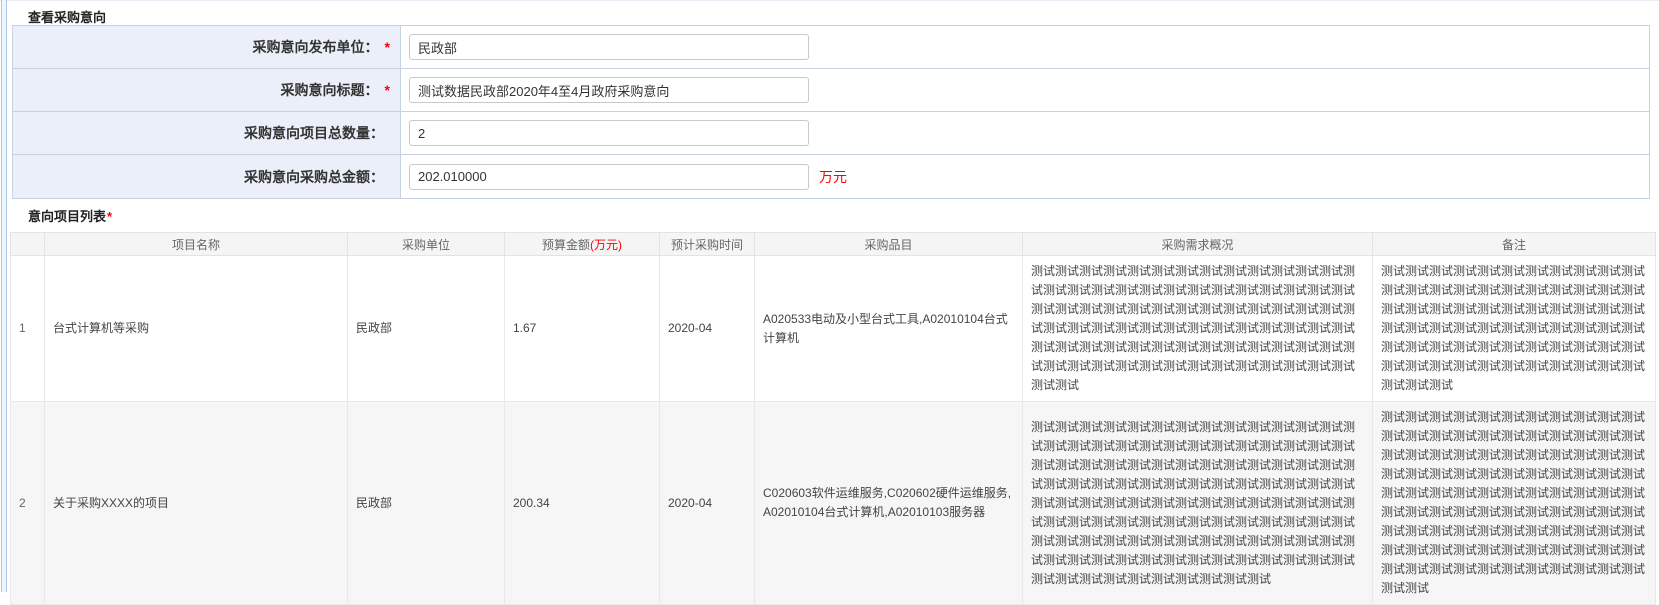  What do you see at coordinates (426, 244) in the screenshot?
I see `col-header-purchase-unit: 采购单位` at bounding box center [426, 244].